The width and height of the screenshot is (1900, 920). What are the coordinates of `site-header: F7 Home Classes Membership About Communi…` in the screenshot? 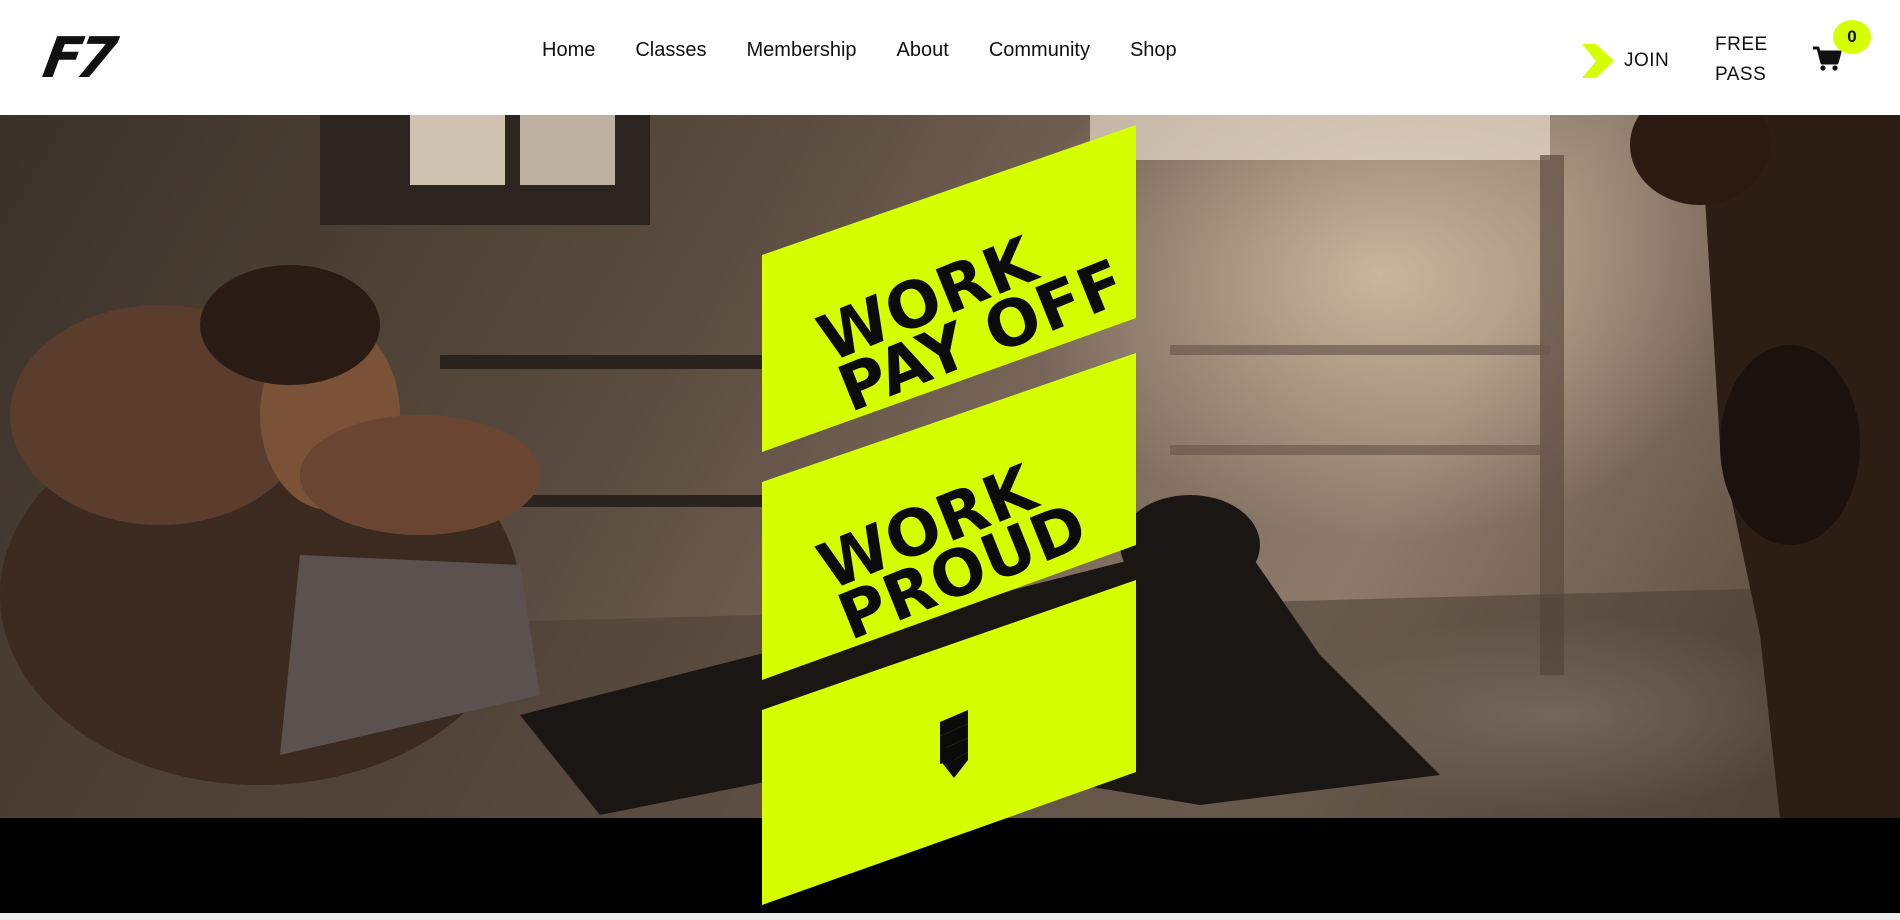 It's located at (950, 57).